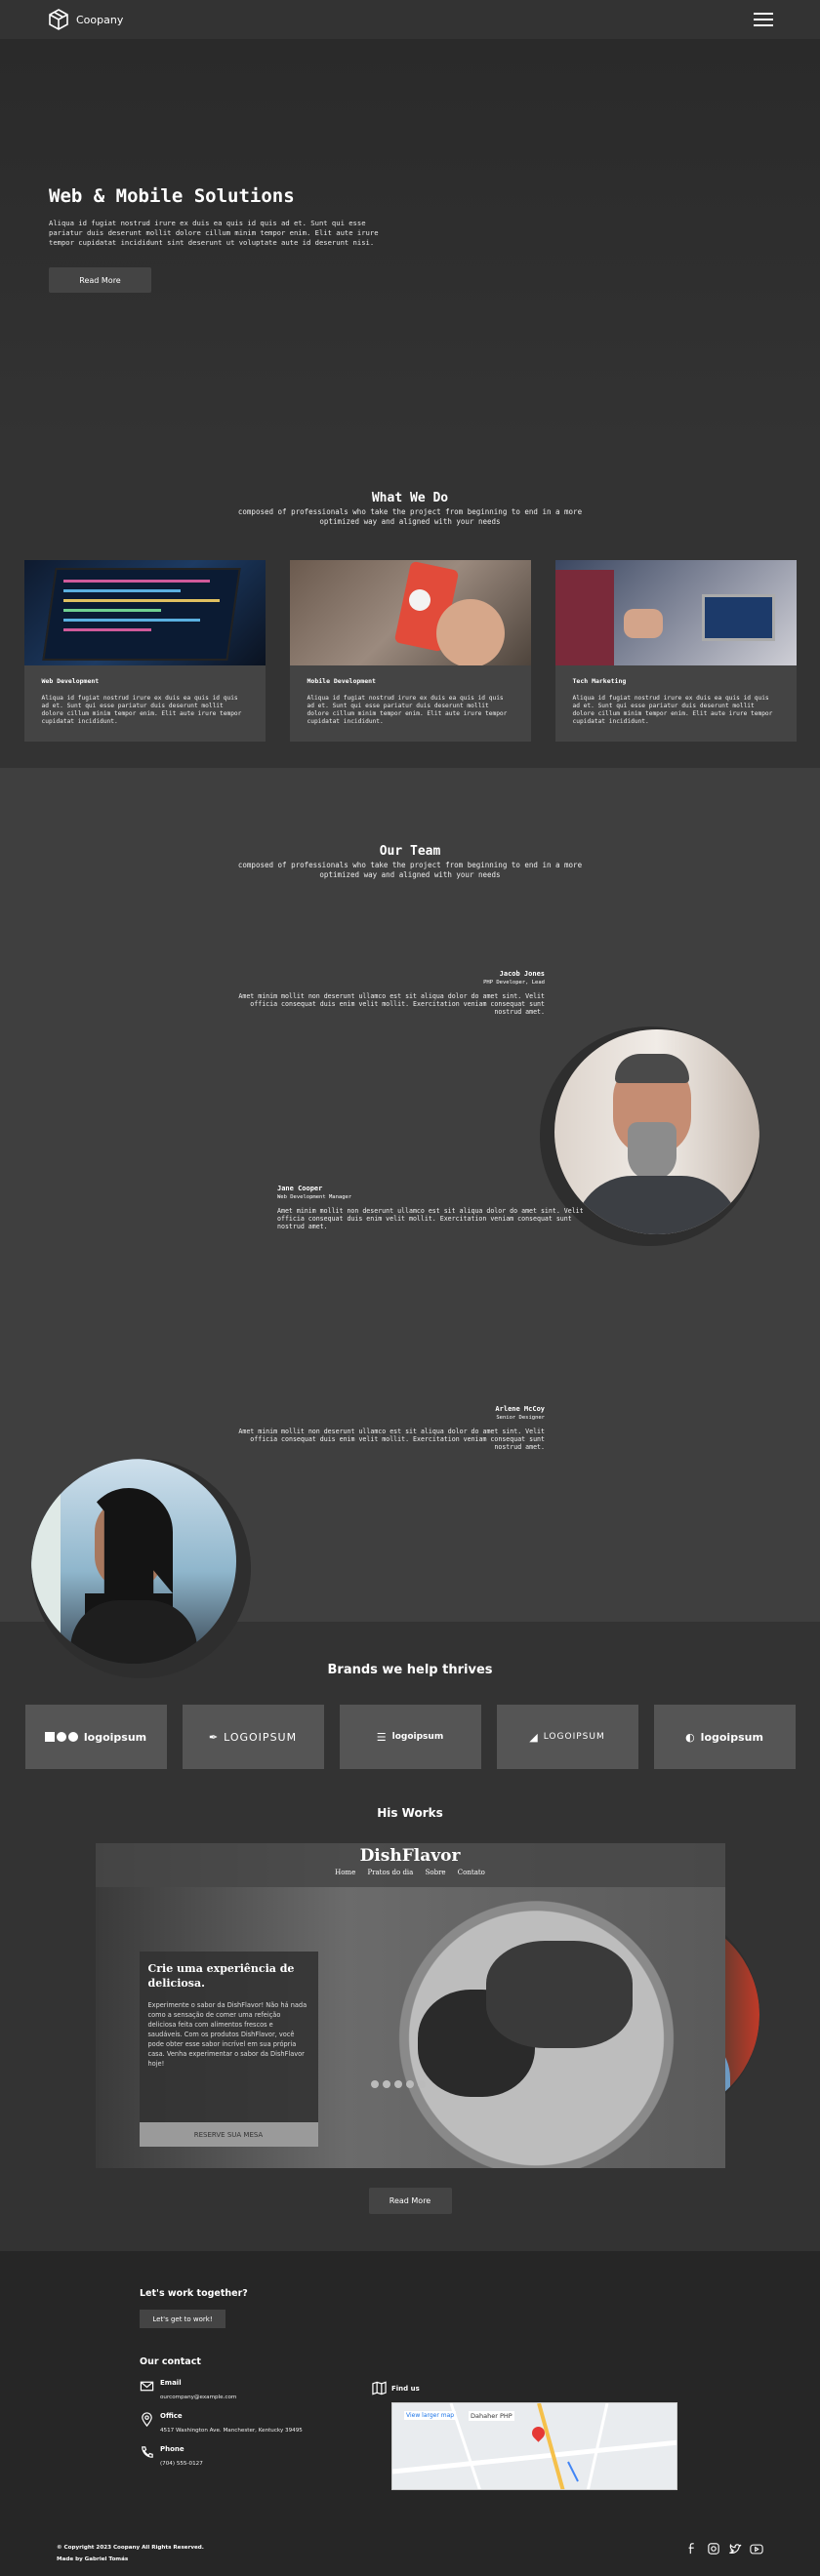 The image size is (820, 2576). What do you see at coordinates (58, 19) in the screenshot?
I see `cube-logo-icon` at bounding box center [58, 19].